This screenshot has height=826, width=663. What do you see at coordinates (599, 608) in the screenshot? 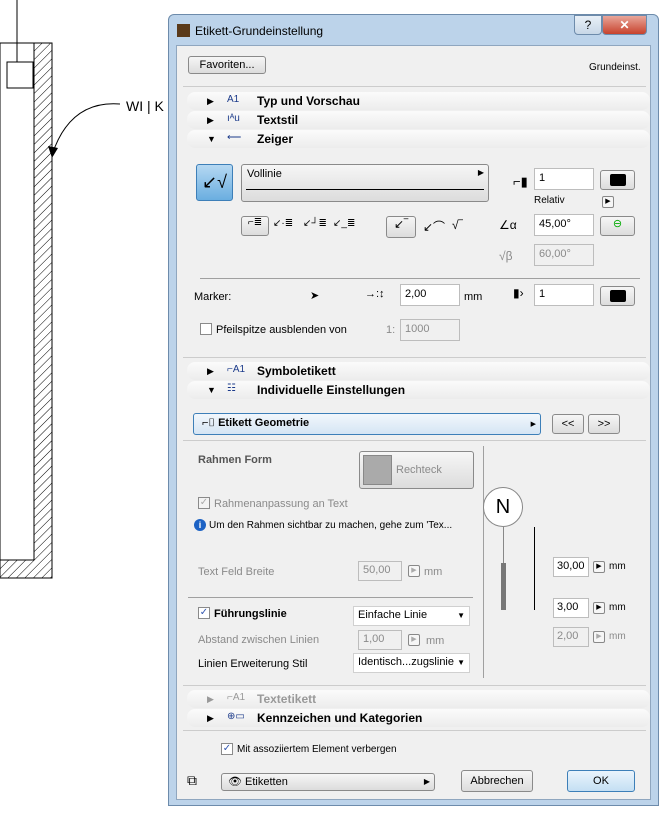
I see `offset-menu: ▶` at bounding box center [599, 608].